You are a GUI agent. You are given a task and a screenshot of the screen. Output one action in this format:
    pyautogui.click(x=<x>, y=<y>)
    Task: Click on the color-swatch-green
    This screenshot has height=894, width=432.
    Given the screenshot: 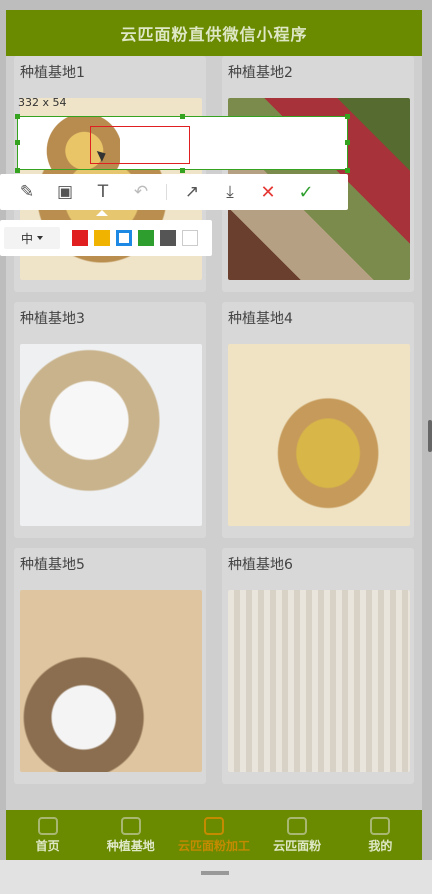 What is the action you would take?
    pyautogui.click(x=146, y=238)
    